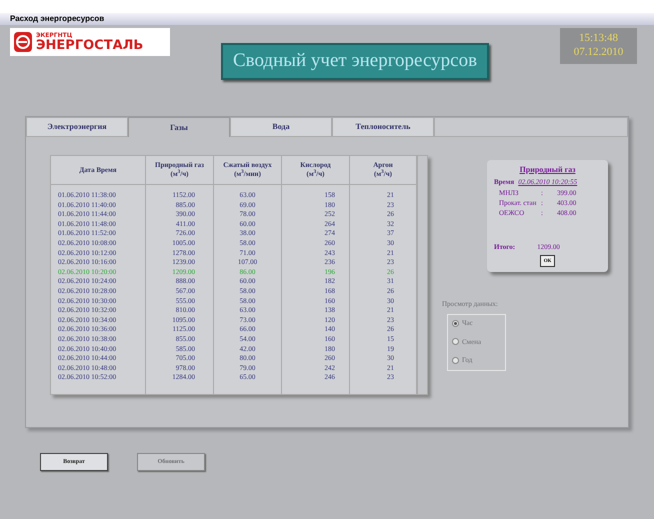 The image size is (654, 519). I want to click on tab: Электроэнергия, so click(77, 127).